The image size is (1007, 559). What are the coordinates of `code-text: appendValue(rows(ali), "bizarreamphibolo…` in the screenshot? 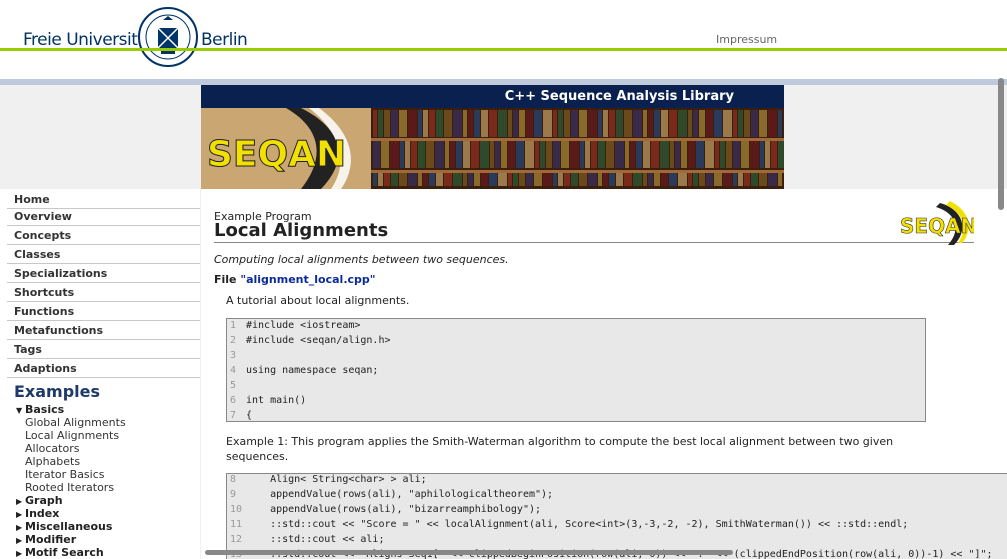 It's located at (394, 509).